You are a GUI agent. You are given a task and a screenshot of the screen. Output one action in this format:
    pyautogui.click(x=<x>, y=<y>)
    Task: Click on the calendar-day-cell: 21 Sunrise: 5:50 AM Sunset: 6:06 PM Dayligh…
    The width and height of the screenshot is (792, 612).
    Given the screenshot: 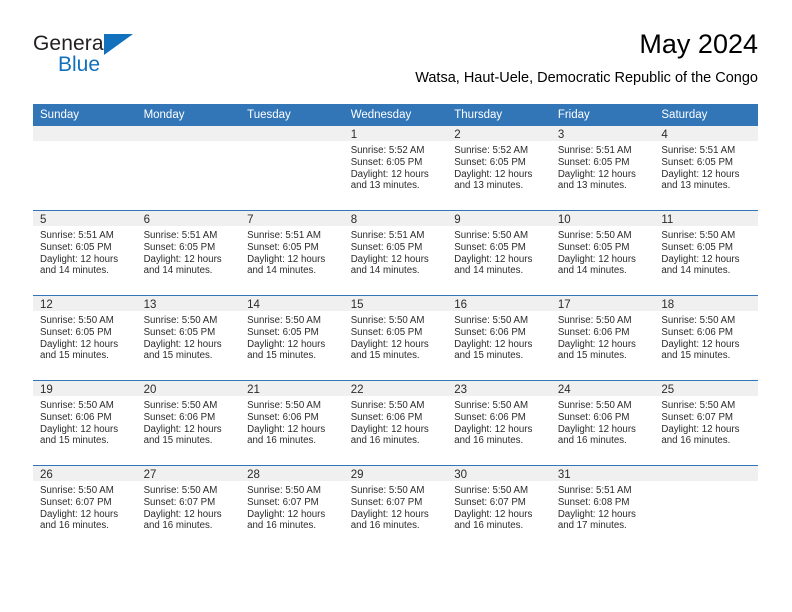 What is the action you would take?
    pyautogui.click(x=292, y=423)
    